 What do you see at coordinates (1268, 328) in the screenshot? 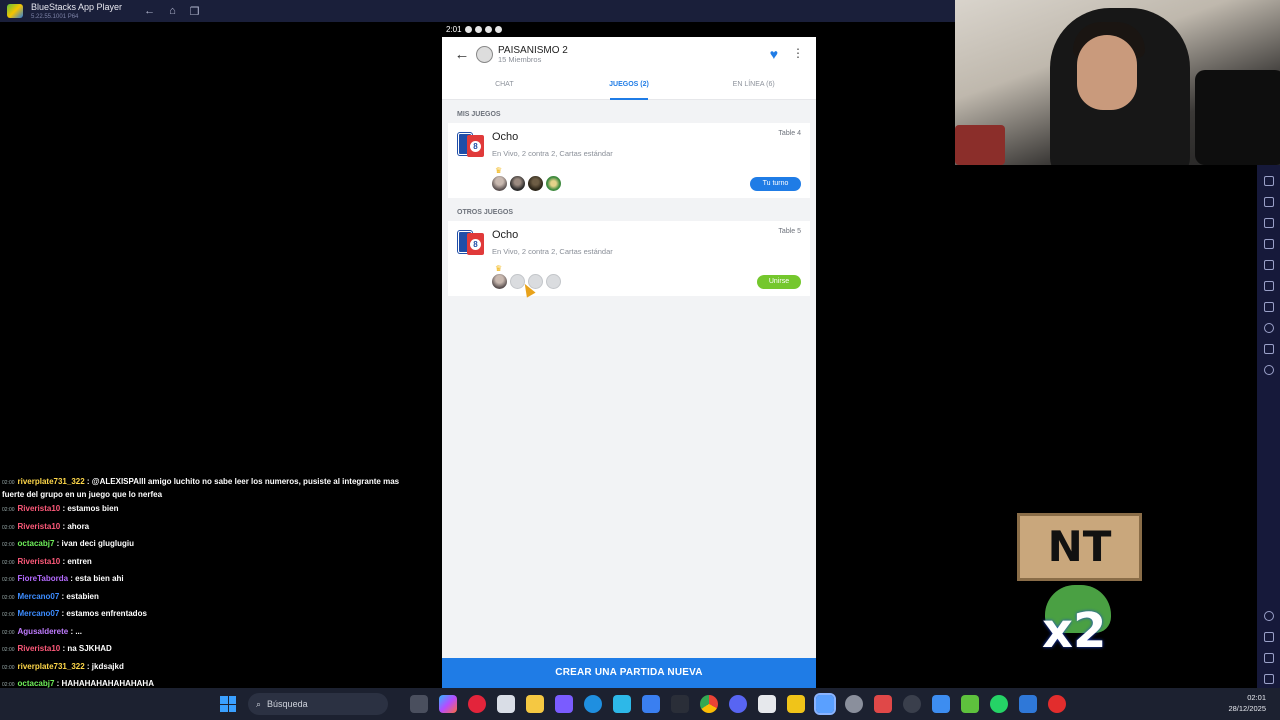
I see `location-icon` at bounding box center [1268, 328].